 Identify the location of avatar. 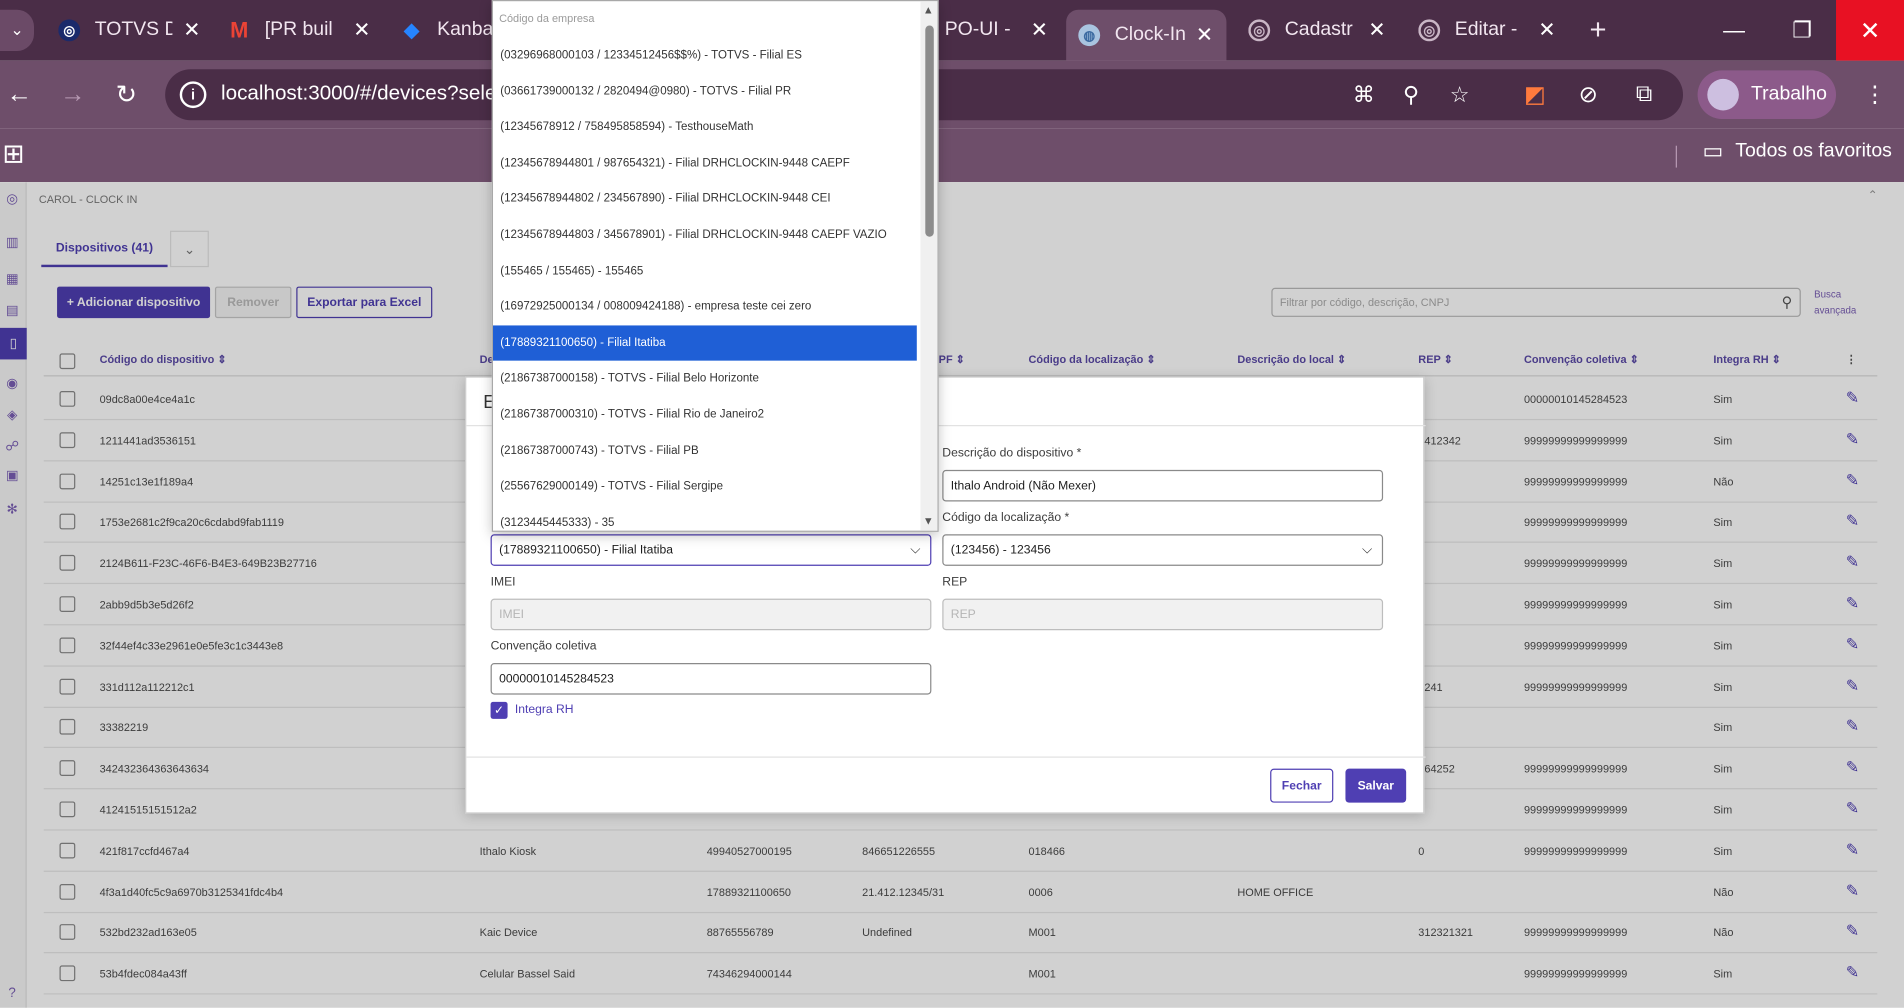
(1723, 94).